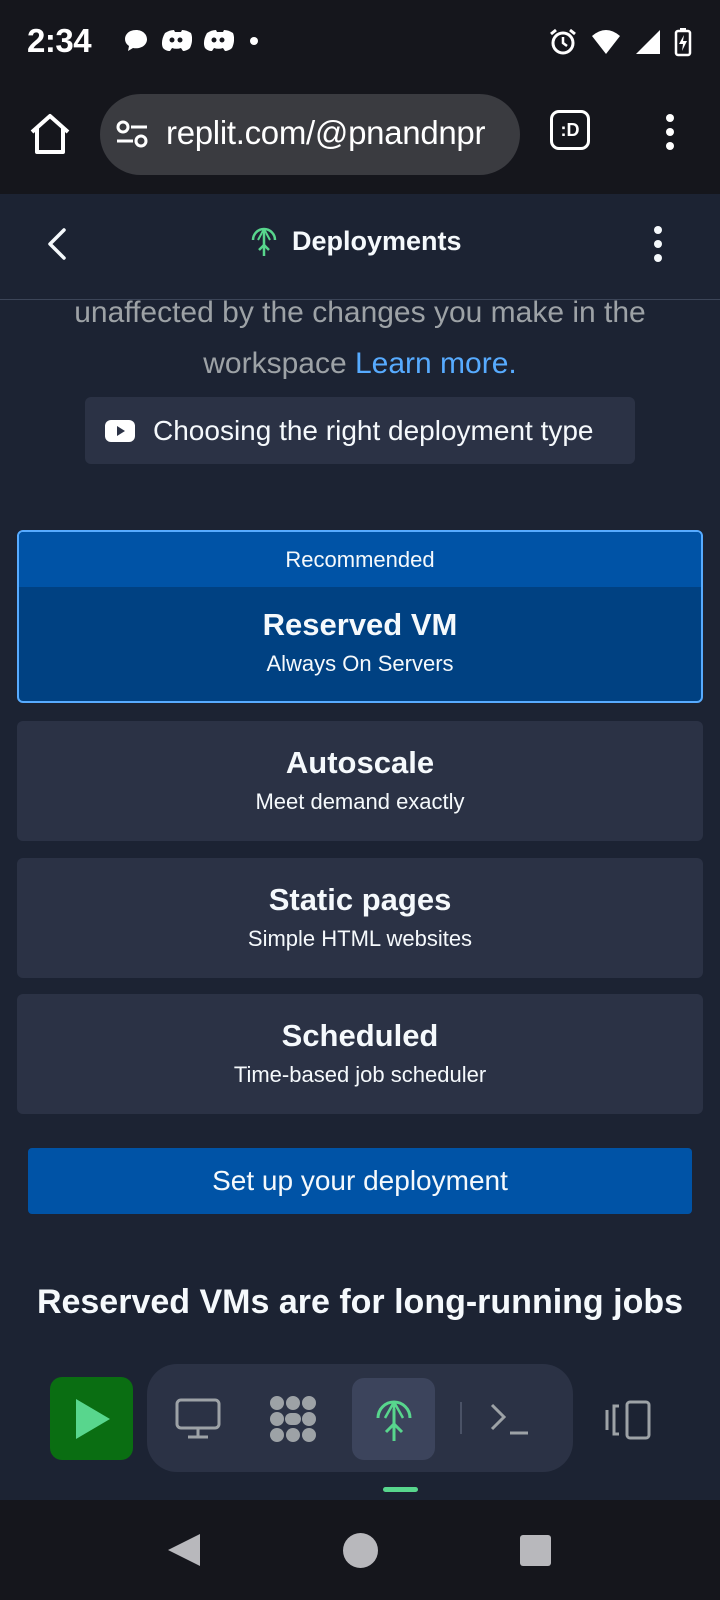 The image size is (720, 1600). I want to click on panel-toggle-button, so click(628, 1420).